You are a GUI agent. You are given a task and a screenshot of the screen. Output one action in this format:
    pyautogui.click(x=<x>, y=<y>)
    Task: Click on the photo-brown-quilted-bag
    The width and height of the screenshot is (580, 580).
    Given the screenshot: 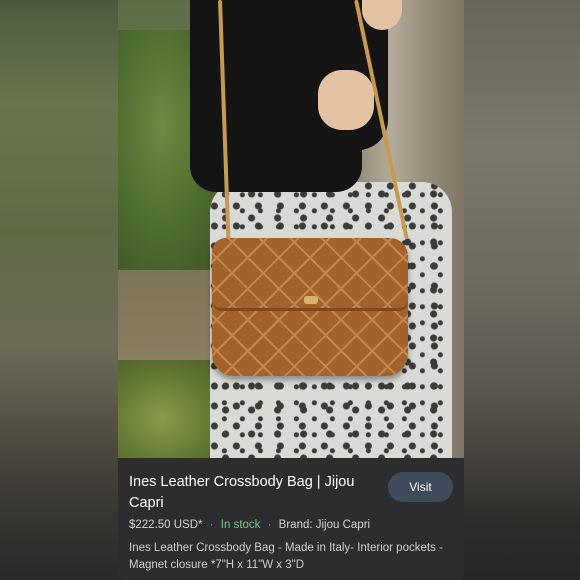 What is the action you would take?
    pyautogui.click(x=310, y=307)
    